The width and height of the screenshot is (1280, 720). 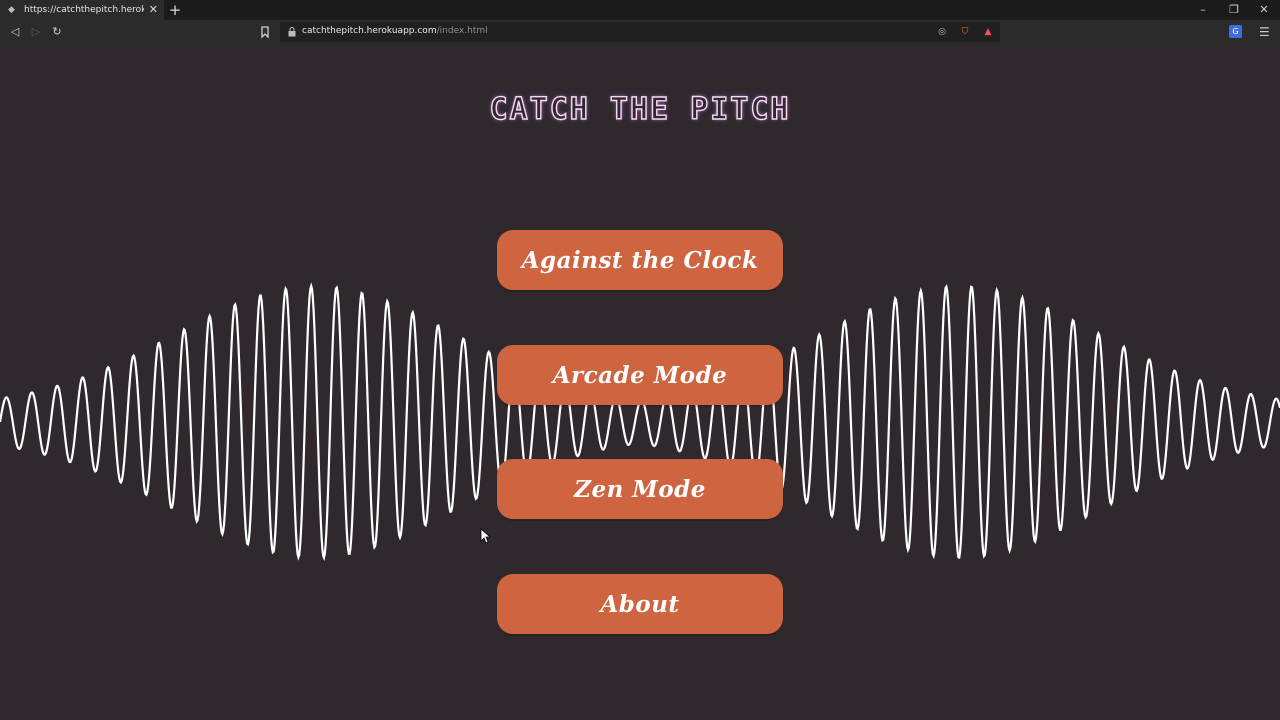 I want to click on close-window-icon: ✕, so click(x=1264, y=10).